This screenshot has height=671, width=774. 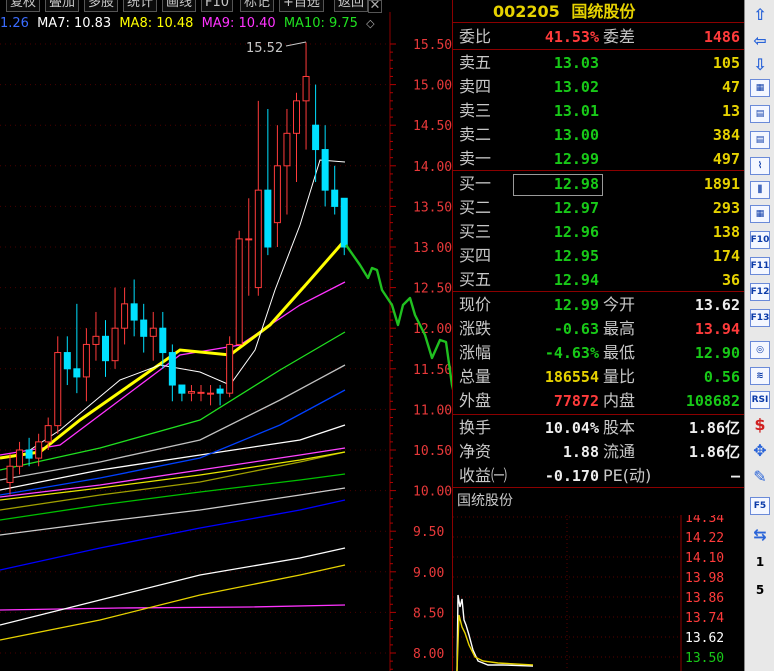 What do you see at coordinates (714, 428) in the screenshot?
I see `fund-0-value2: 1.86亿` at bounding box center [714, 428].